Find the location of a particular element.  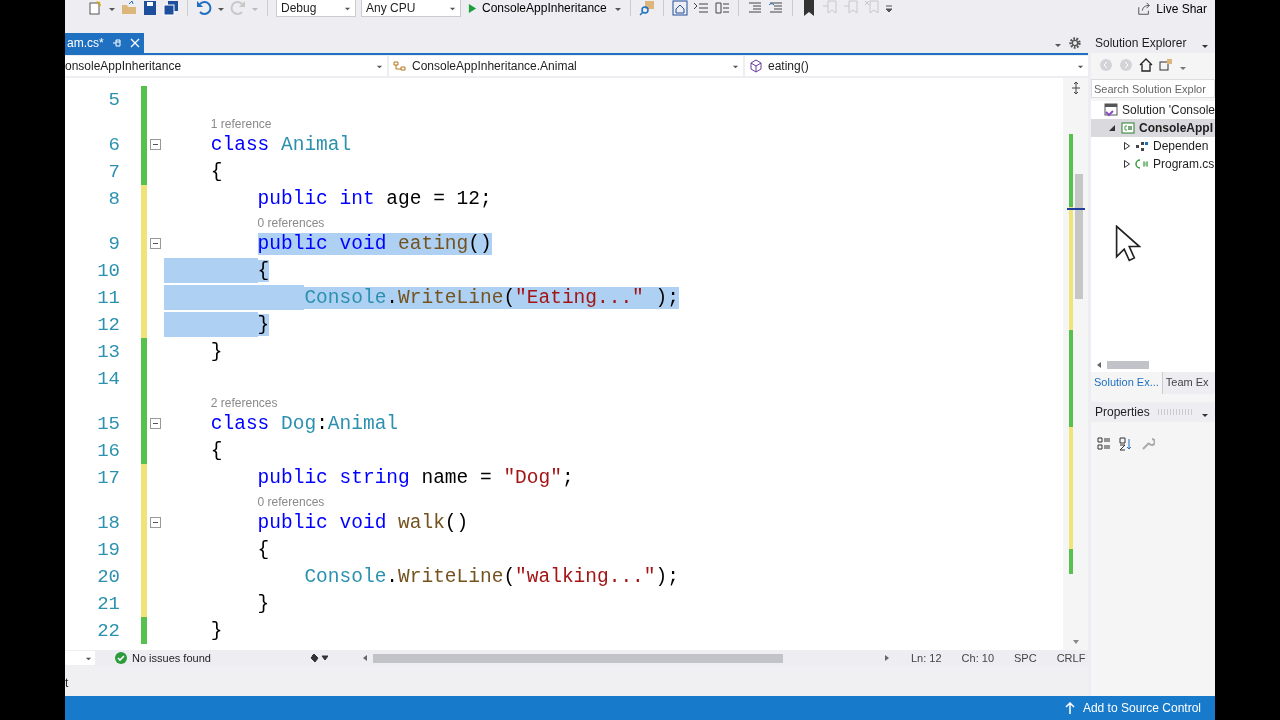

line-number: 13 is located at coordinates (108, 351).